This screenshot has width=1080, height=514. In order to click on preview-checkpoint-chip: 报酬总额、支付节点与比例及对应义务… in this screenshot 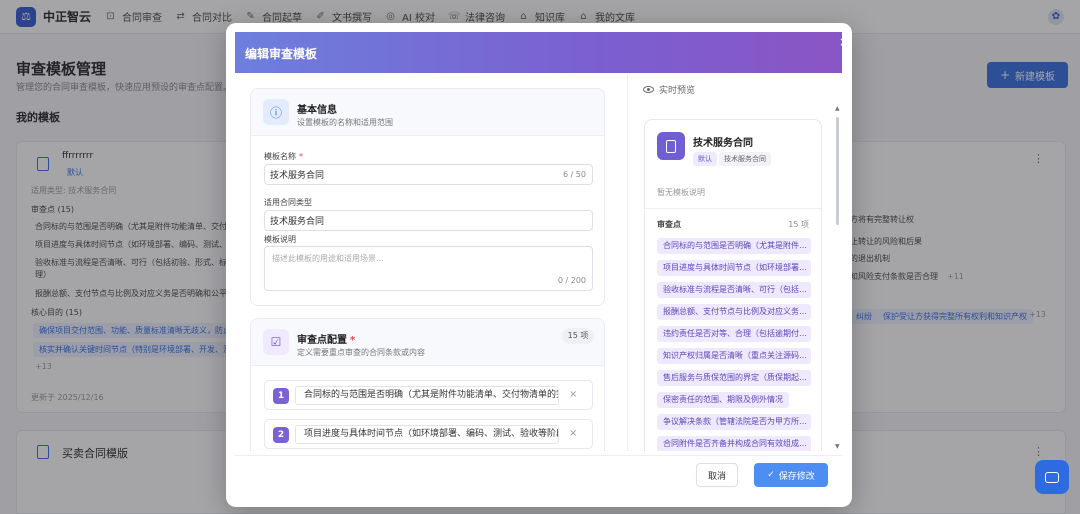, I will do `click(734, 312)`.